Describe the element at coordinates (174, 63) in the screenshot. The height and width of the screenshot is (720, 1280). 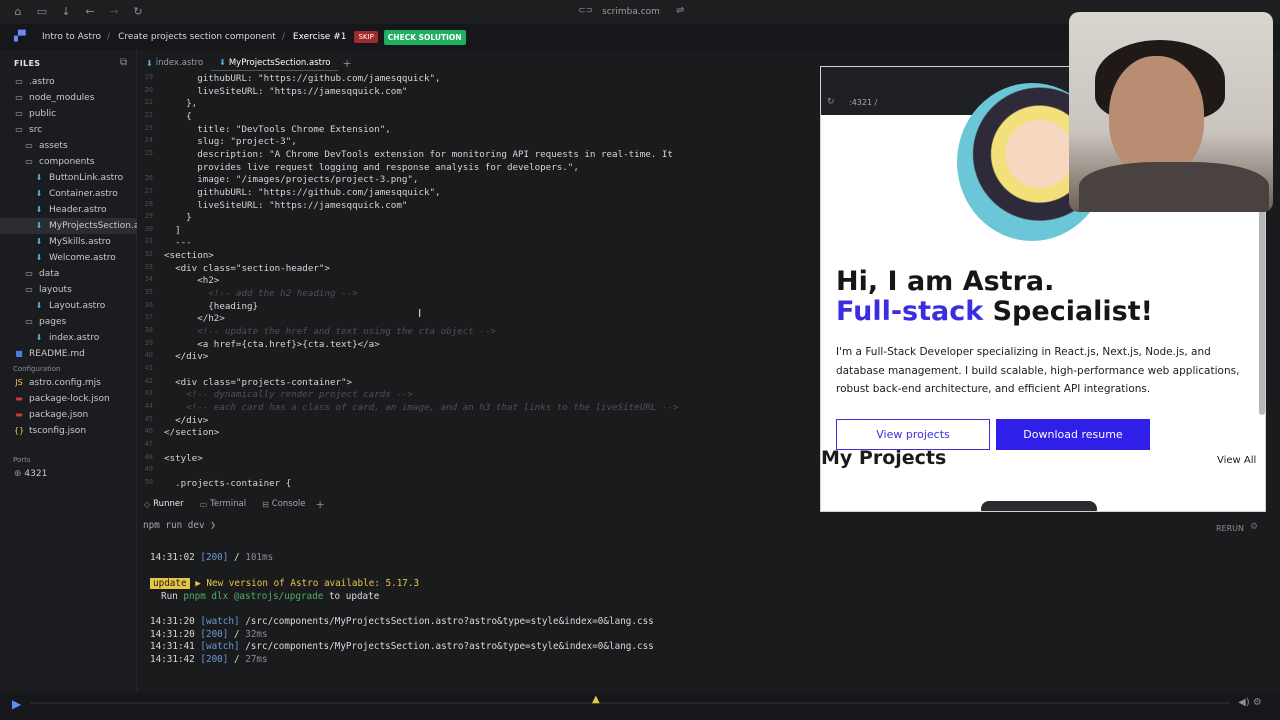
I see `tab-index-astro: ⬇ index.astro` at that location.